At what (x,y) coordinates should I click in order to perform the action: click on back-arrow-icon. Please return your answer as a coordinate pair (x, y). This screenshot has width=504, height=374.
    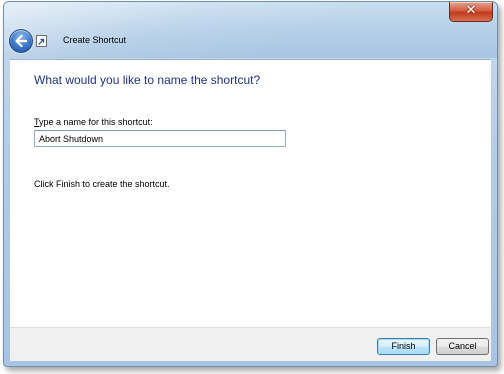
    Looking at the image, I should click on (21, 41).